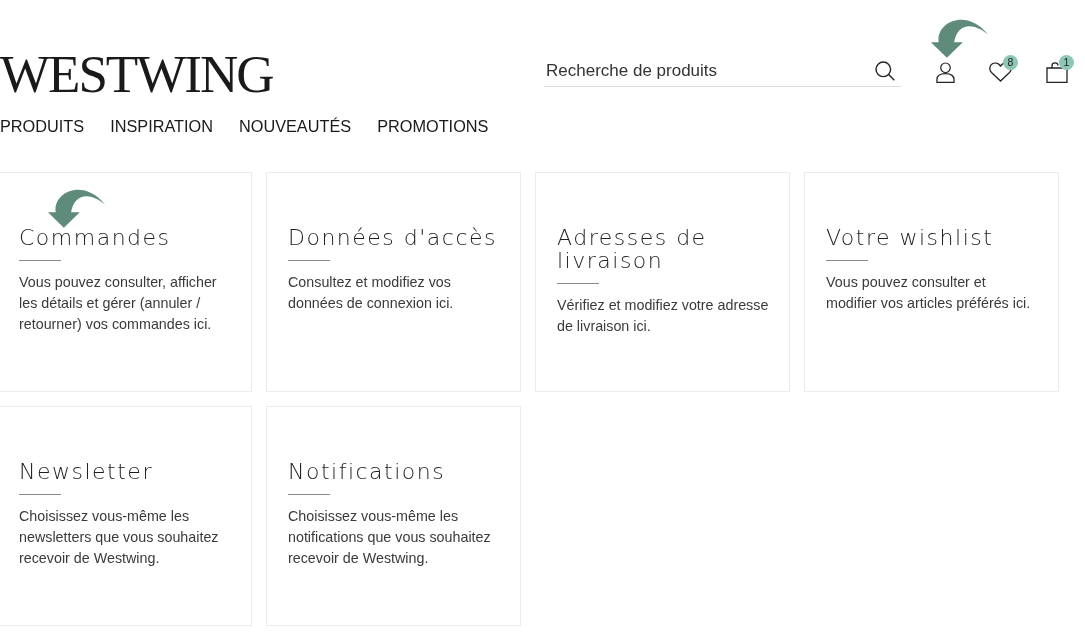  What do you see at coordinates (1066, 62) in the screenshot?
I see `count-badge: 1` at bounding box center [1066, 62].